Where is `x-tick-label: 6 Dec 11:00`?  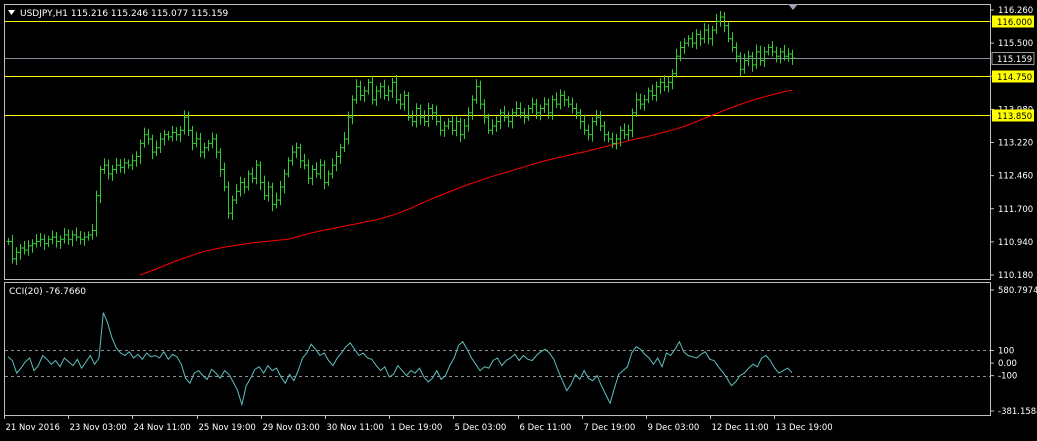
x-tick-label: 6 Dec 11:00 is located at coordinates (546, 428).